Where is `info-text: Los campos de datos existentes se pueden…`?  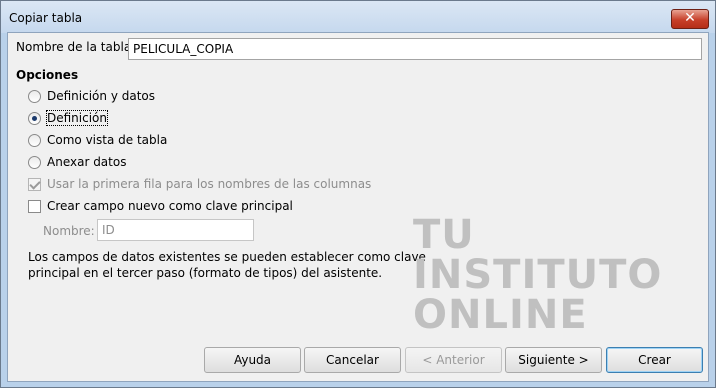 info-text: Los campos de datos existentes se pueden… is located at coordinates (227, 265).